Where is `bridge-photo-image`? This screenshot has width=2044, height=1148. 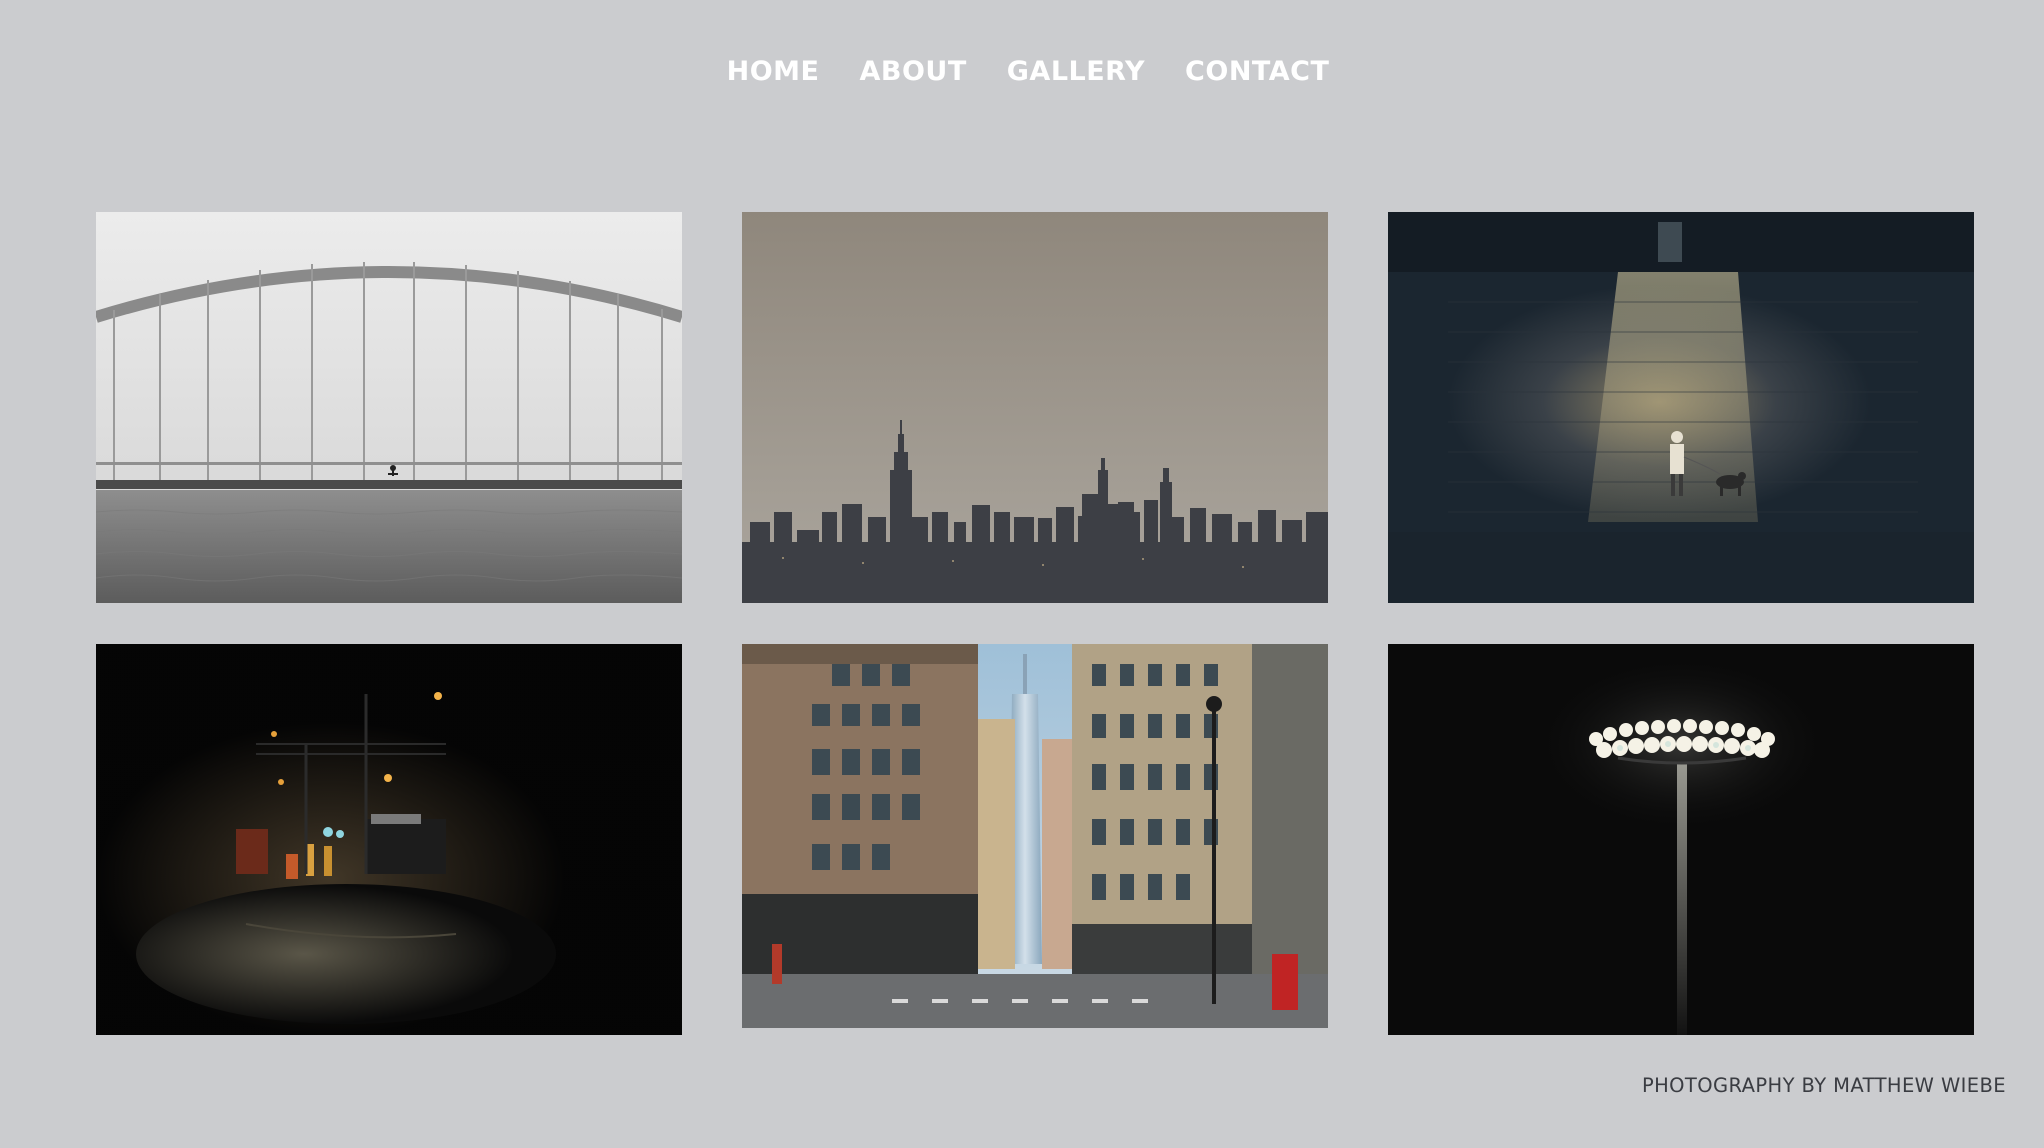
bridge-photo-image is located at coordinates (389, 407).